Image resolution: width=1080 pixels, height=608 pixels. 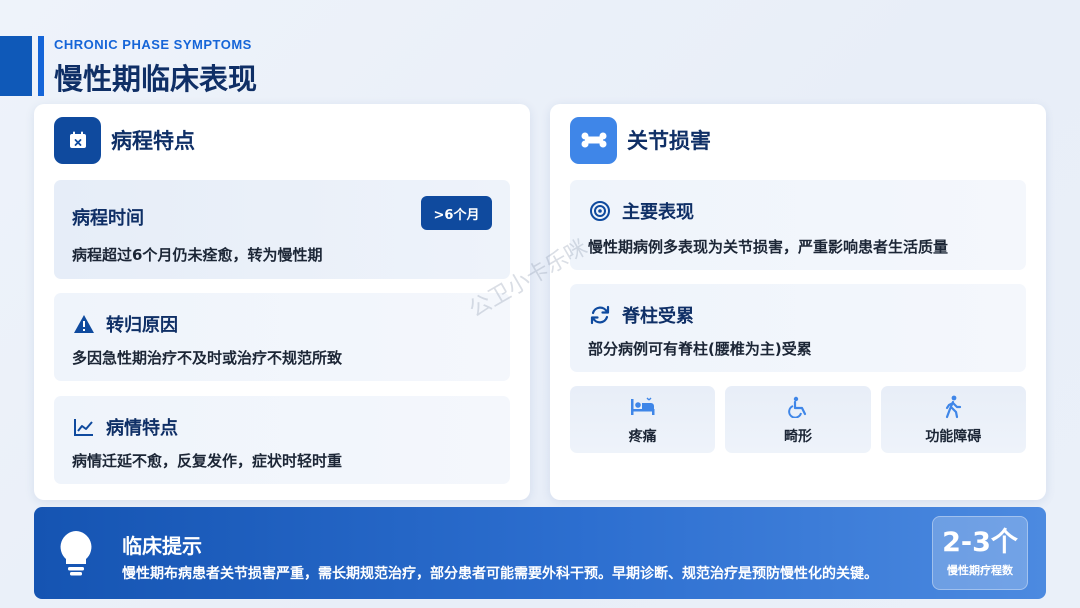 What do you see at coordinates (162, 546) in the screenshot?
I see `banner-title: 临床提示` at bounding box center [162, 546].